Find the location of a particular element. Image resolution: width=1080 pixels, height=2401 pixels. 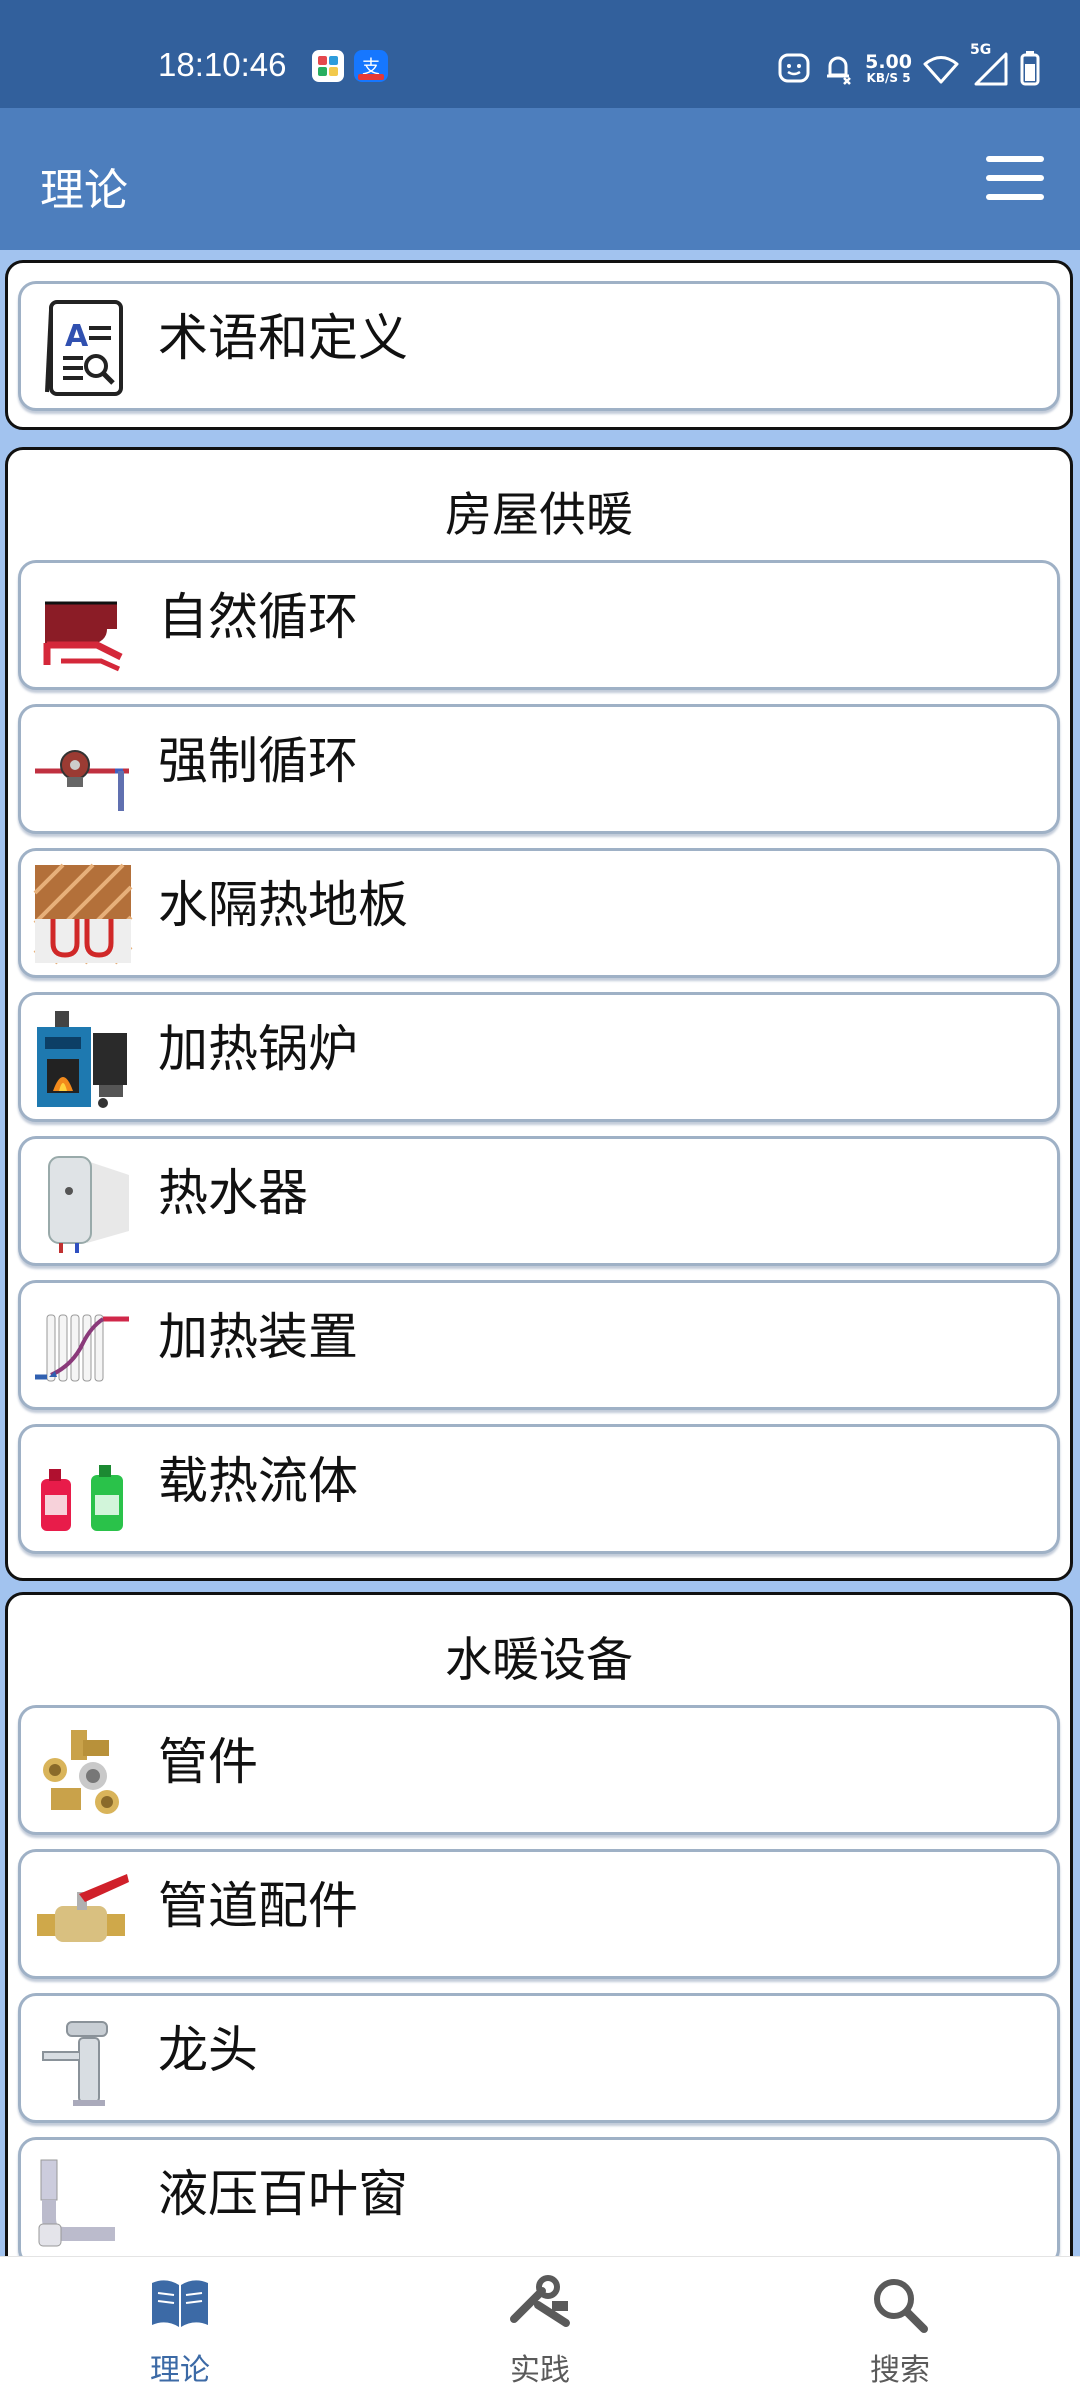

natural-circulation-icon is located at coordinates (83, 627).